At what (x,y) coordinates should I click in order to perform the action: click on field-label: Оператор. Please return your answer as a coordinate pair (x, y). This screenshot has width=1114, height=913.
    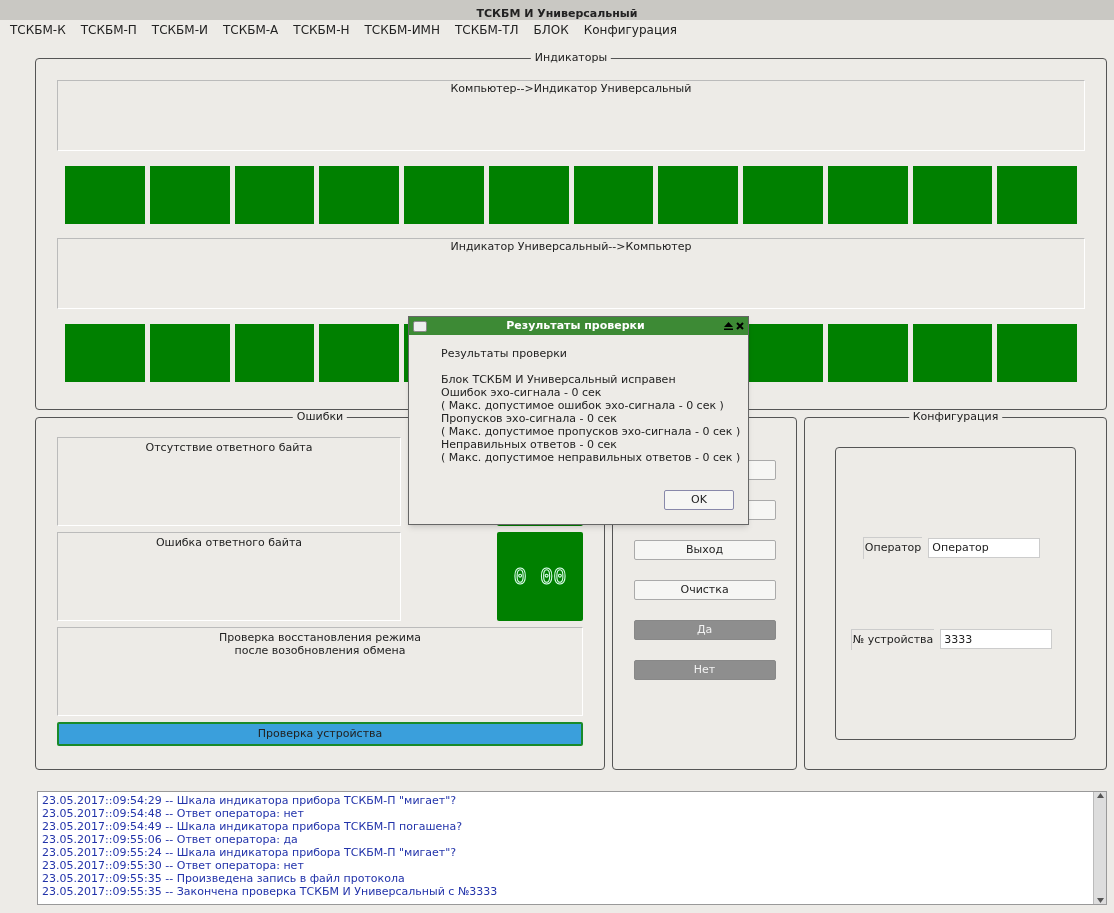
    Looking at the image, I should click on (892, 548).